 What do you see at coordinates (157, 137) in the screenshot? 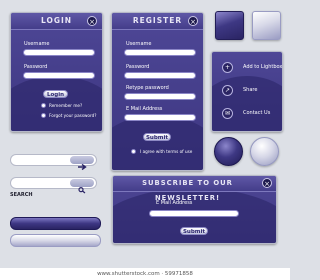
I see `register-submit-button: Submit` at bounding box center [157, 137].